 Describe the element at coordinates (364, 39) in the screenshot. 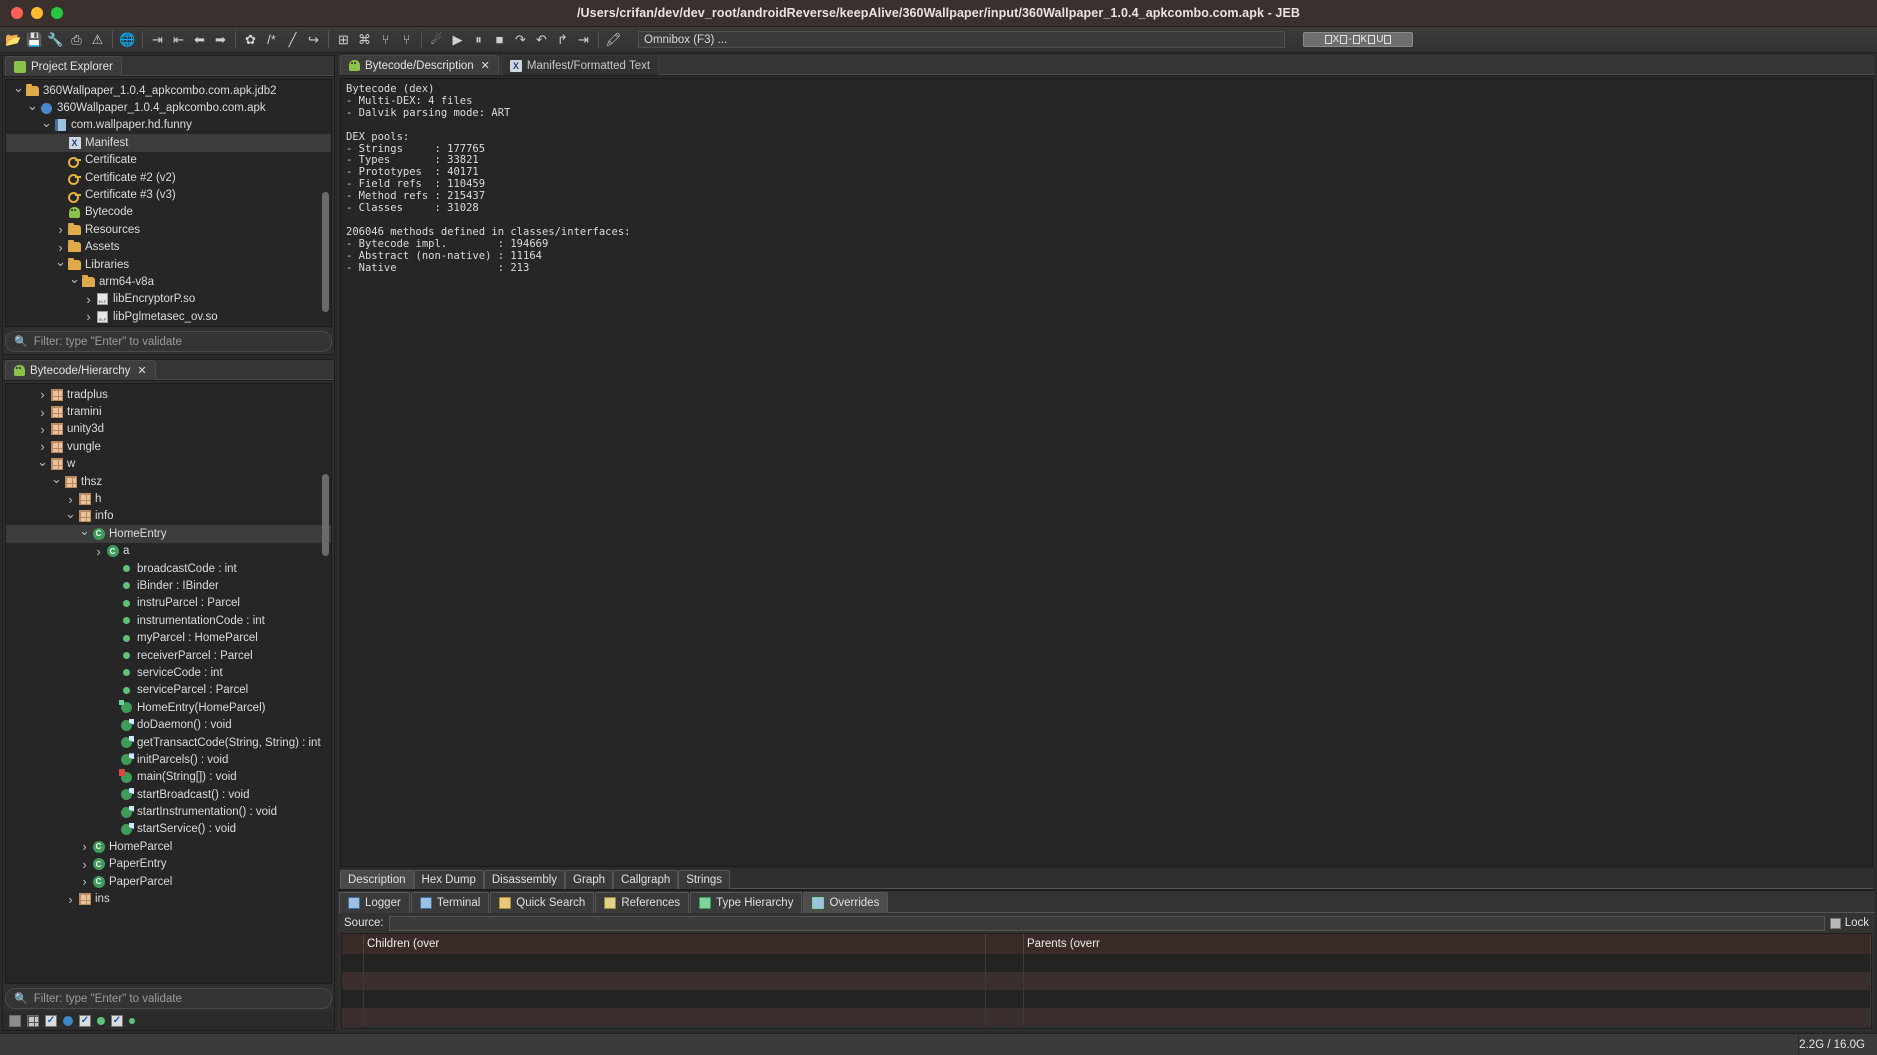

I see `graph-icon: ⌘` at that location.